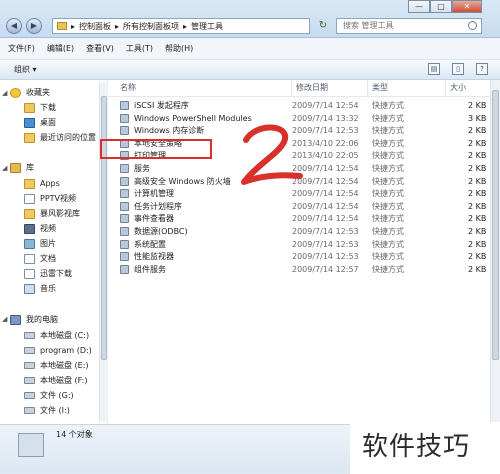 The image size is (500, 474). What do you see at coordinates (22, 167) in the screenshot?
I see `nav-libraries: 库` at bounding box center [22, 167].